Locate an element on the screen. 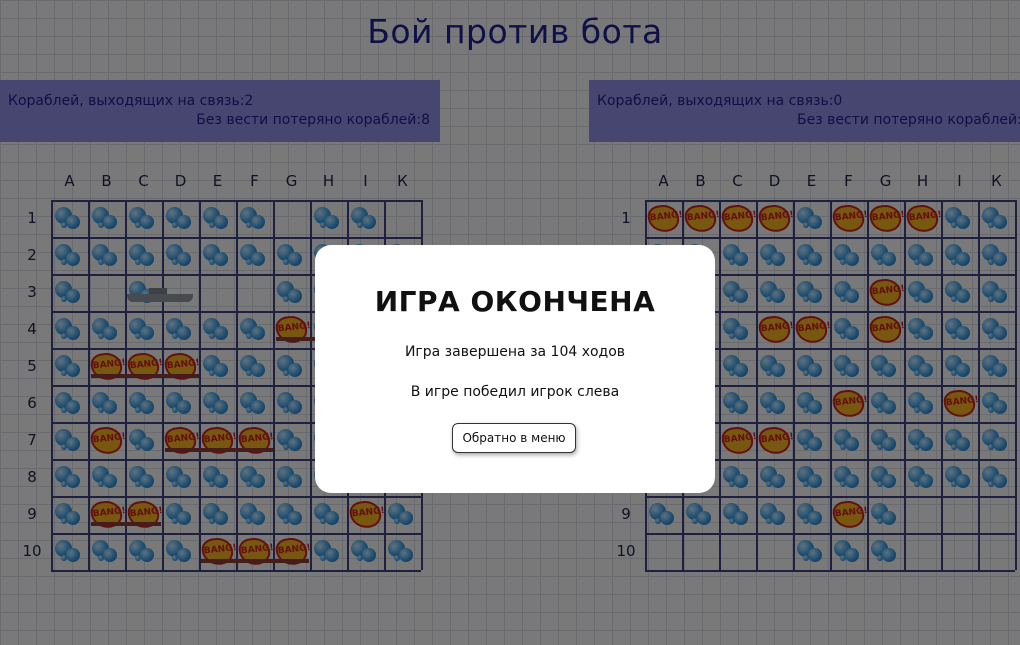 This screenshot has height=645, width=1020. back-to-menu-button: Обратно в меню is located at coordinates (514, 438).